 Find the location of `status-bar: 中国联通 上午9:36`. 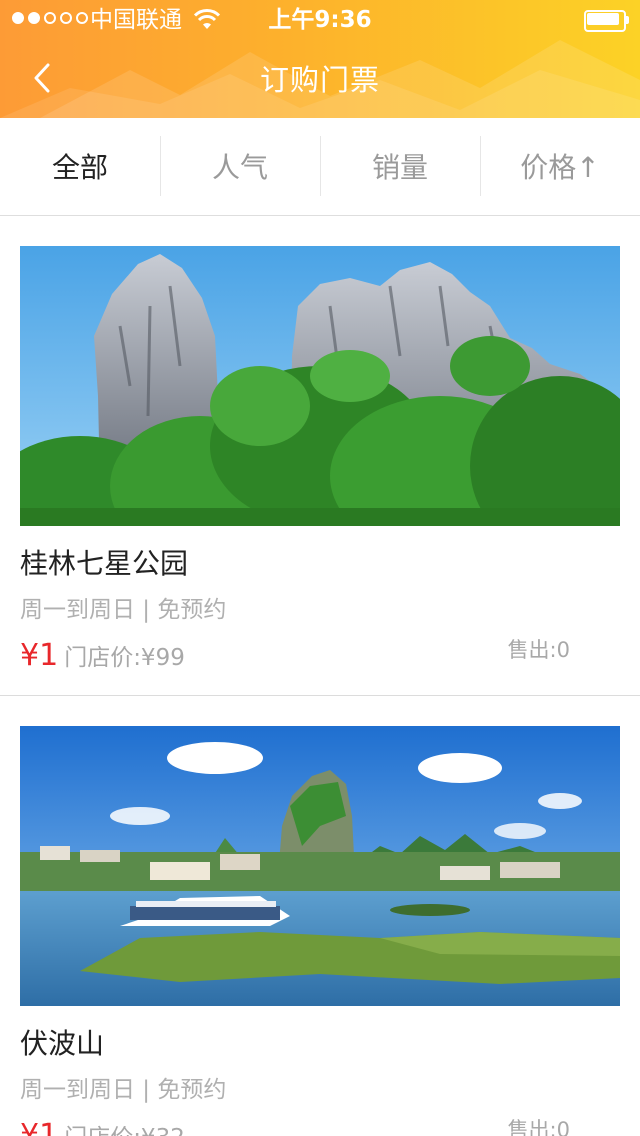

status-bar: 中国联通 上午9:36 is located at coordinates (320, 20).